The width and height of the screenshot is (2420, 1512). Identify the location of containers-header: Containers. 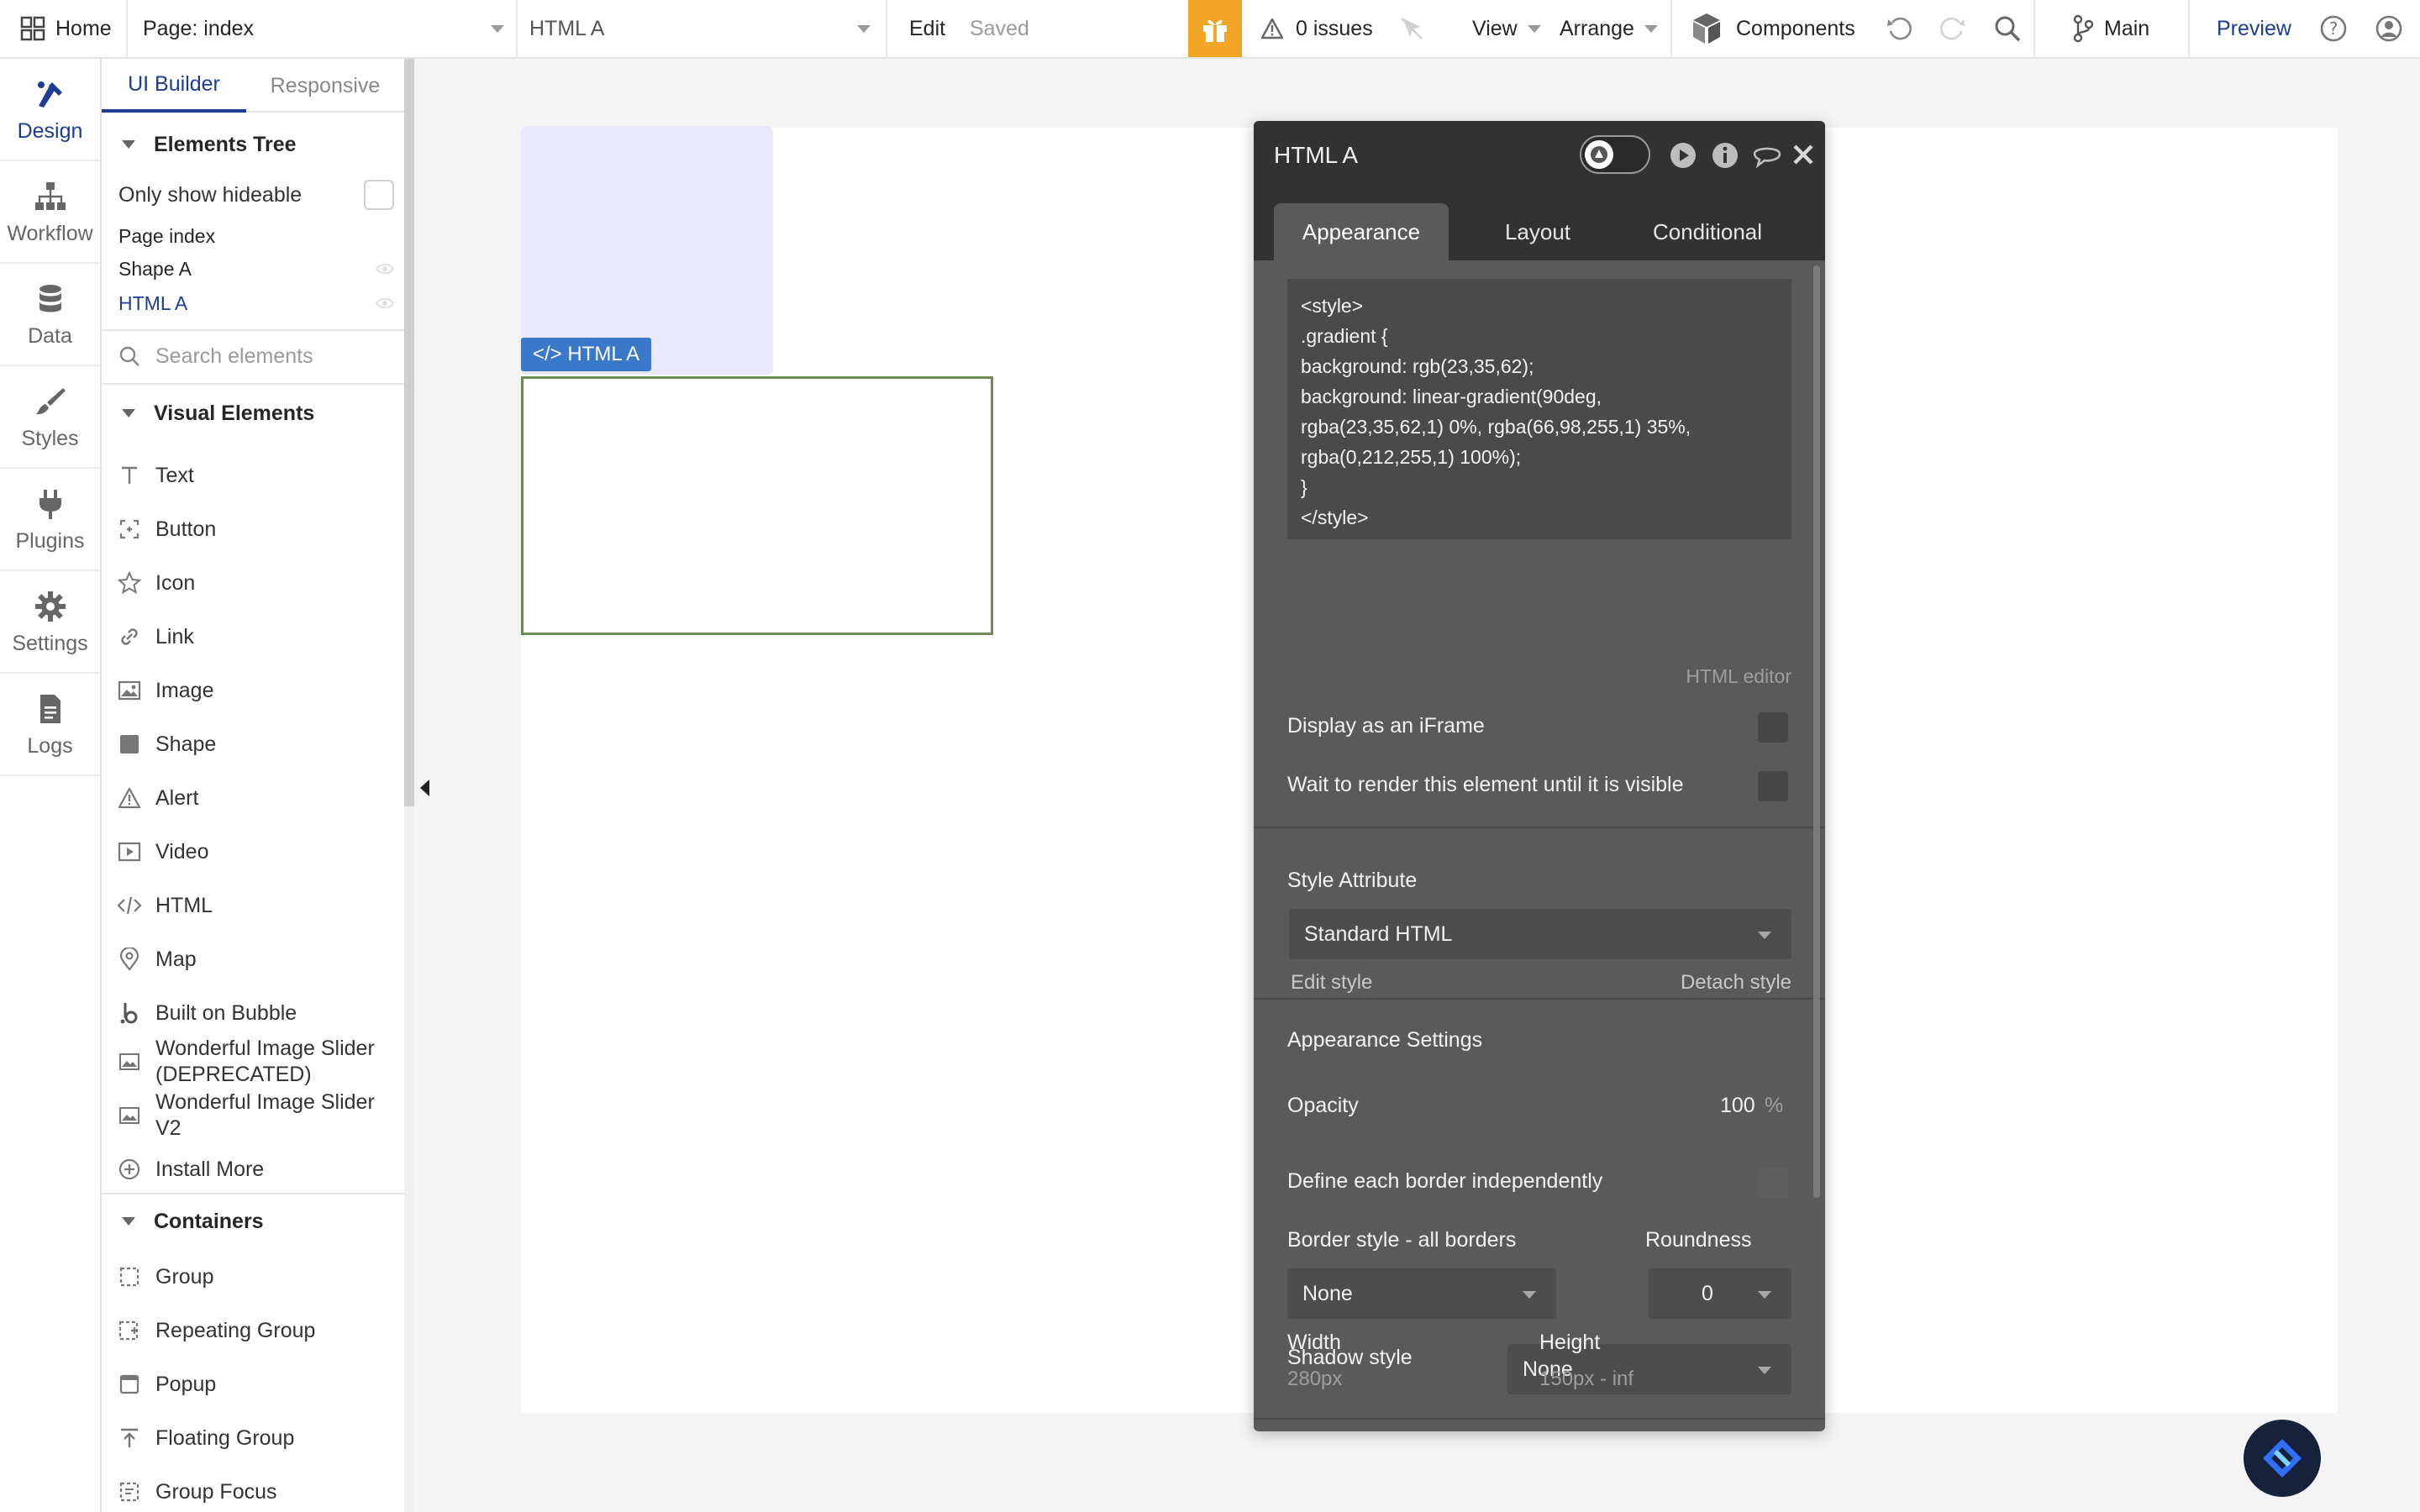
(253, 1221).